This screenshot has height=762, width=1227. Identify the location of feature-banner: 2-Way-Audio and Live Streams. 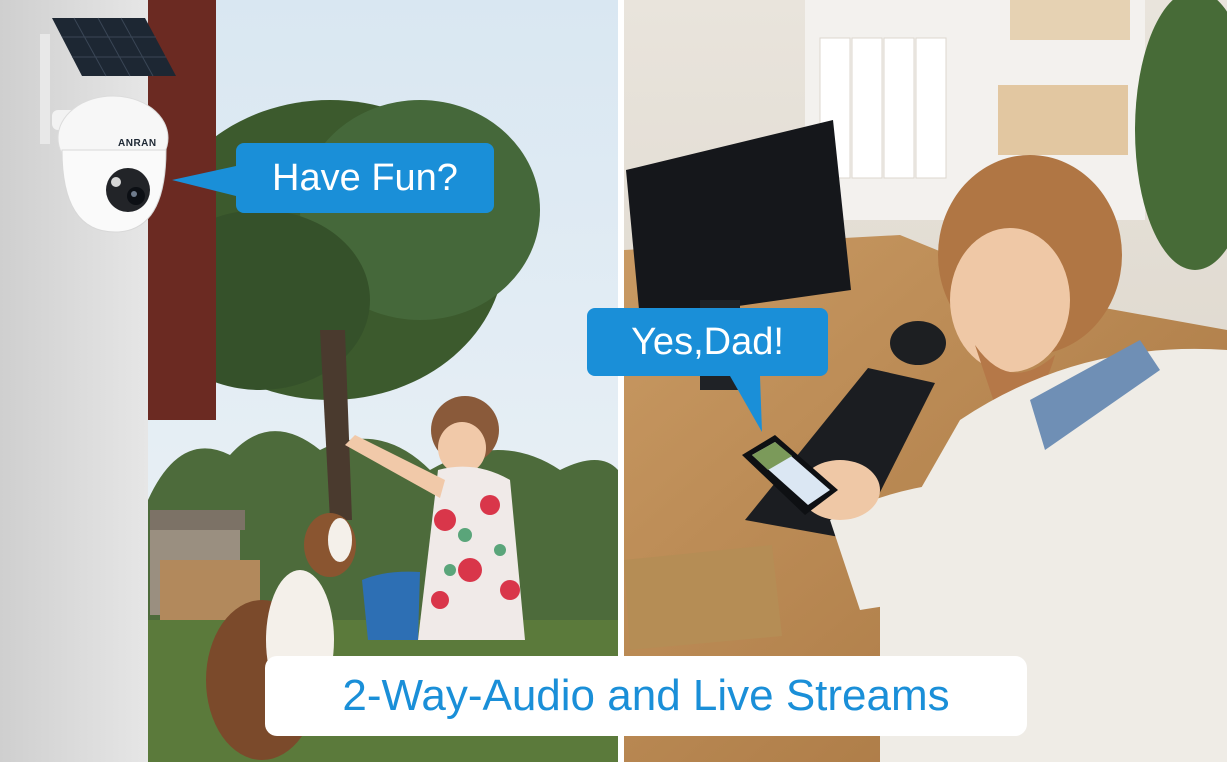
(646, 696).